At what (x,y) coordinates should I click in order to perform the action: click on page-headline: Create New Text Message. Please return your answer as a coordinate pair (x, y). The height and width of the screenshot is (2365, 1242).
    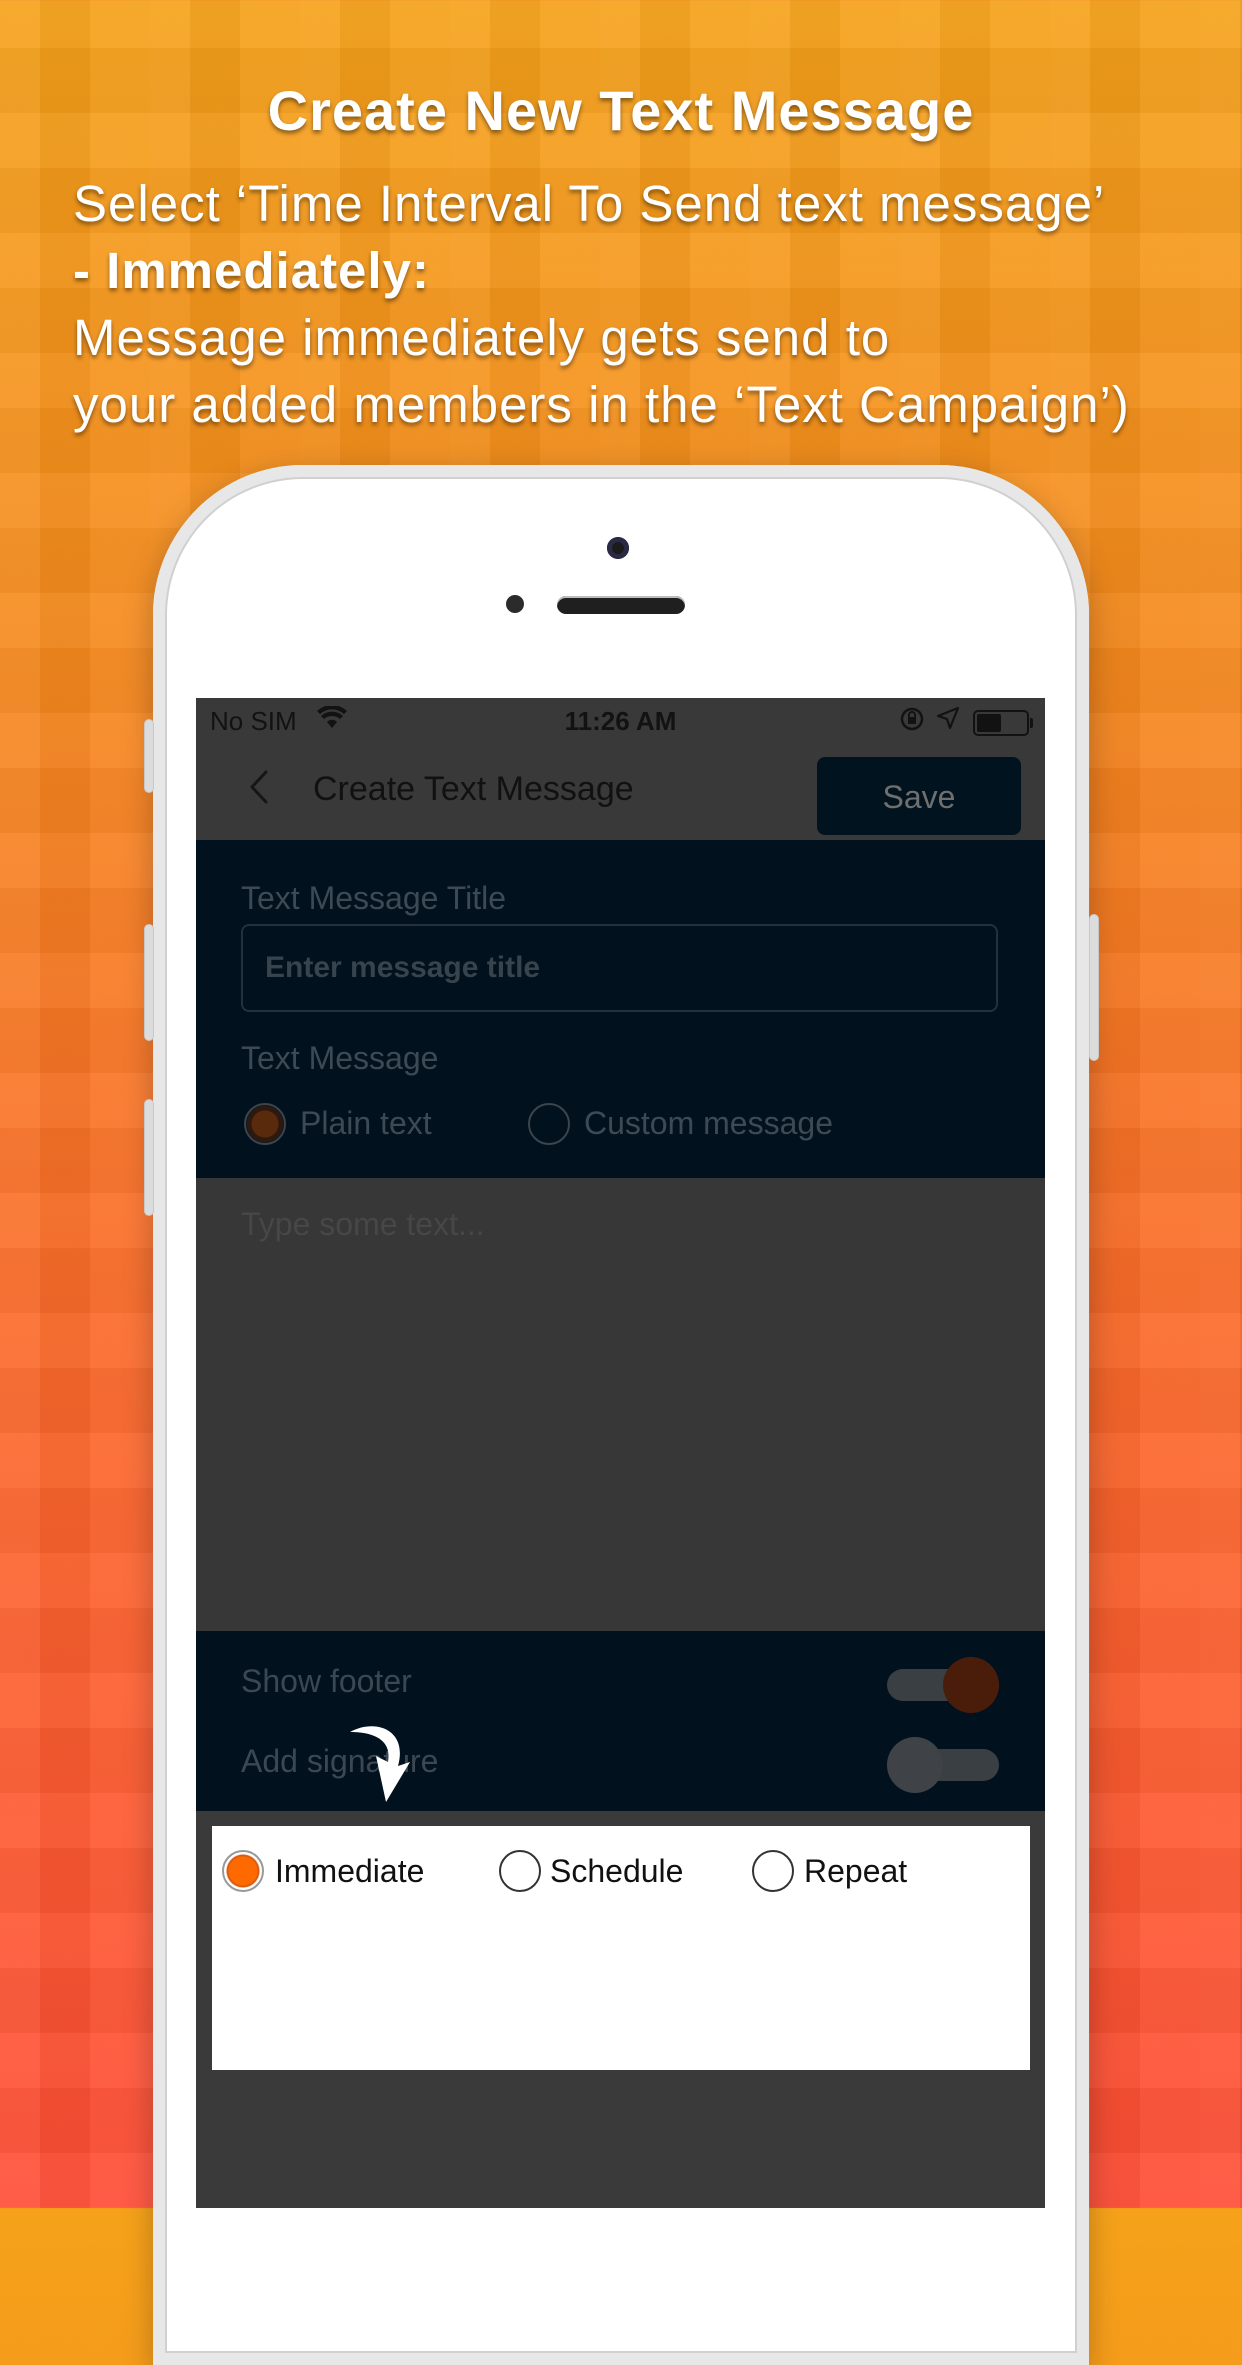
    Looking at the image, I should click on (621, 110).